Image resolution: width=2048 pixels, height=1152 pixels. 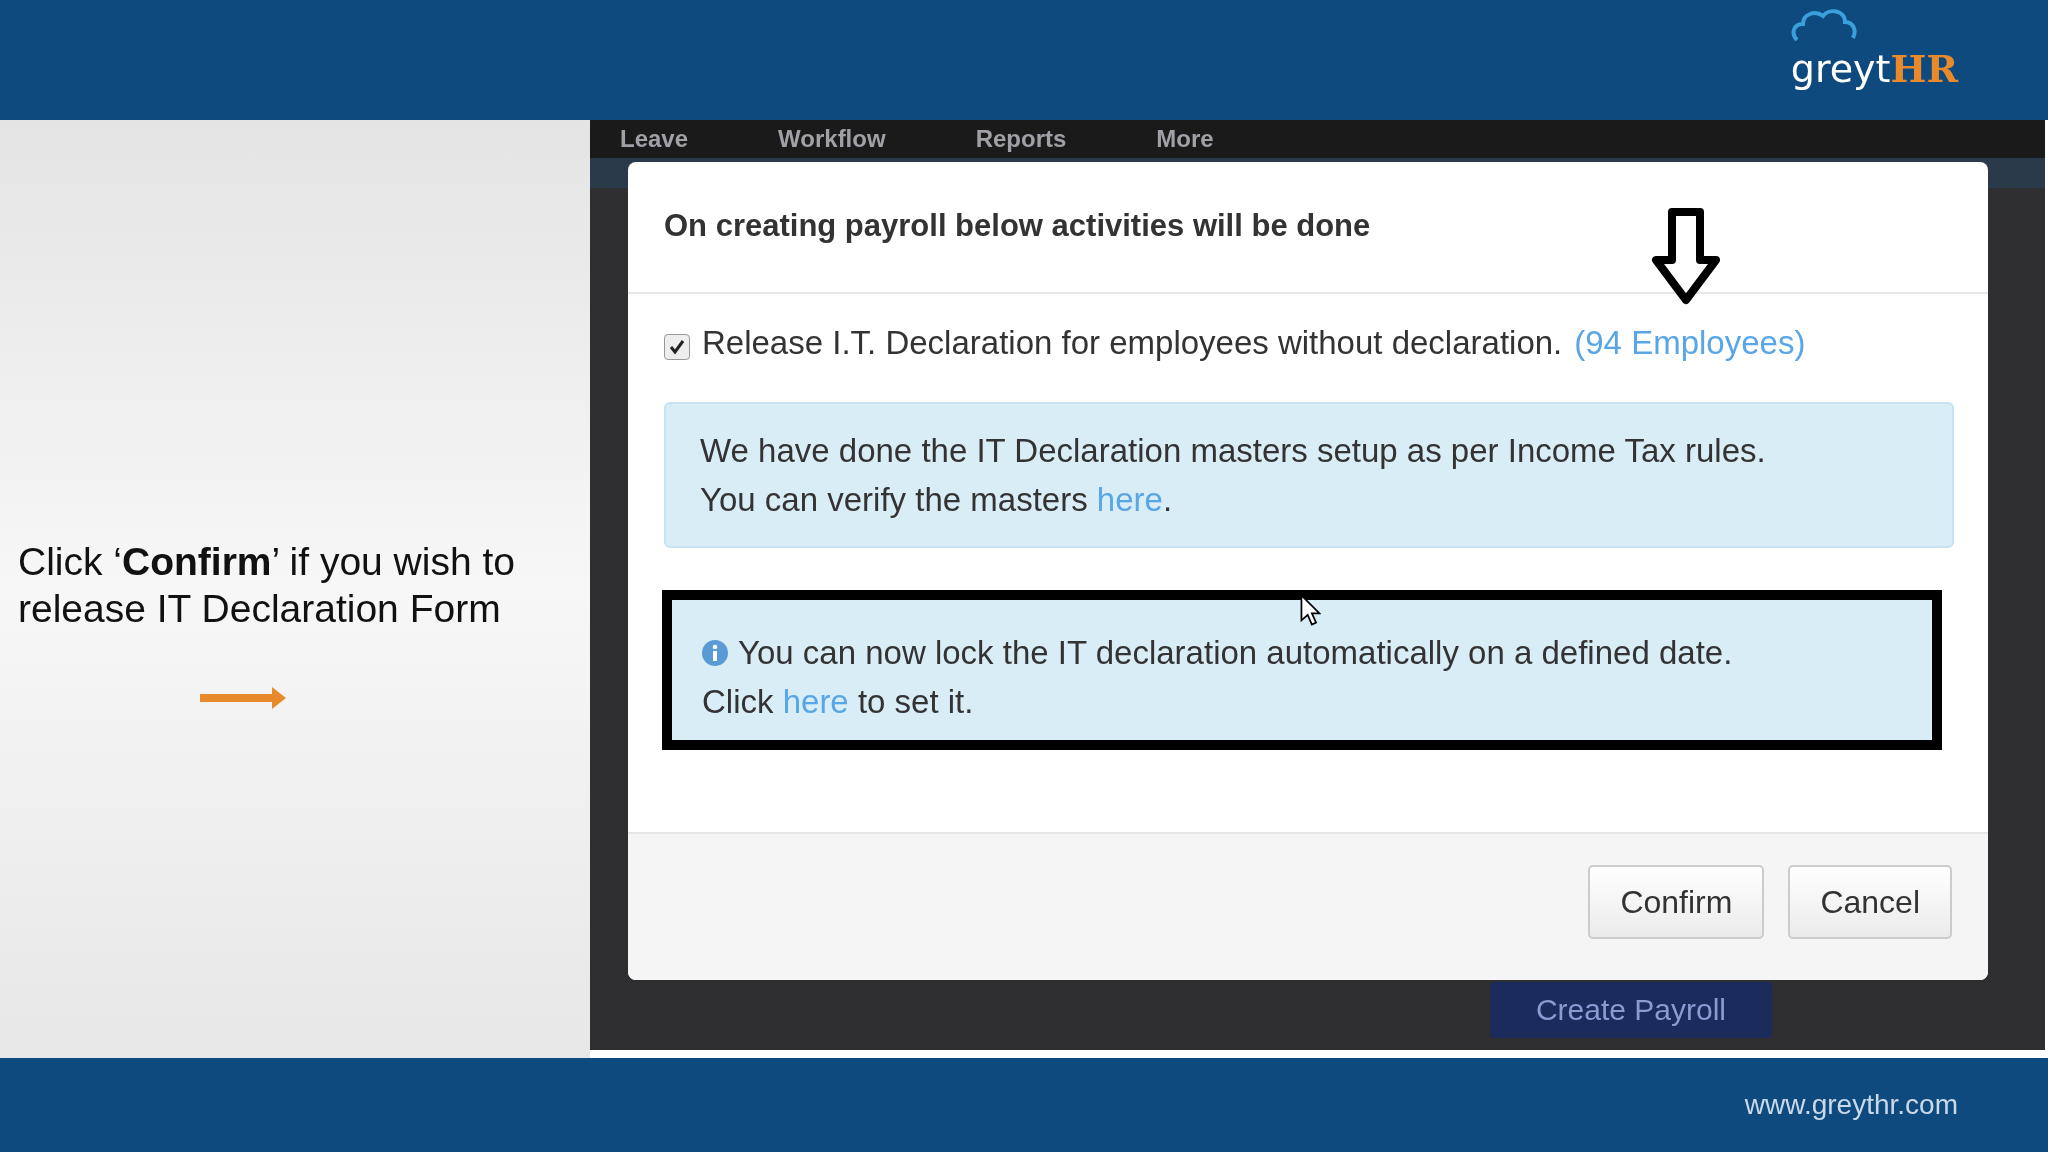 I want to click on nav-item: Leave, so click(x=654, y=139).